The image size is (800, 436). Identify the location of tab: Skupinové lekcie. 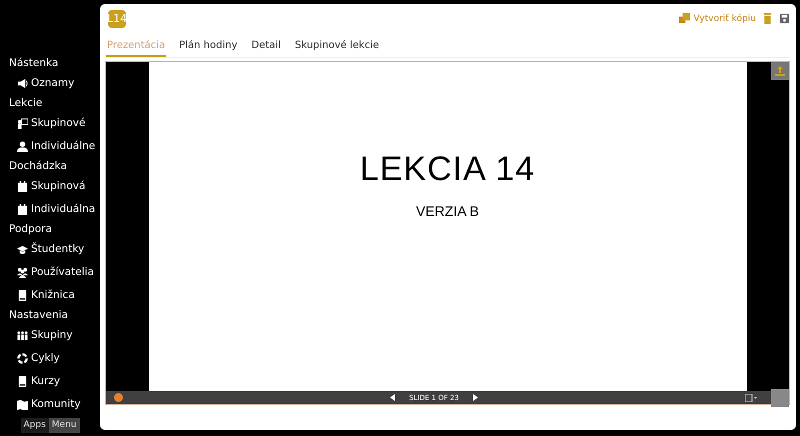
(337, 48).